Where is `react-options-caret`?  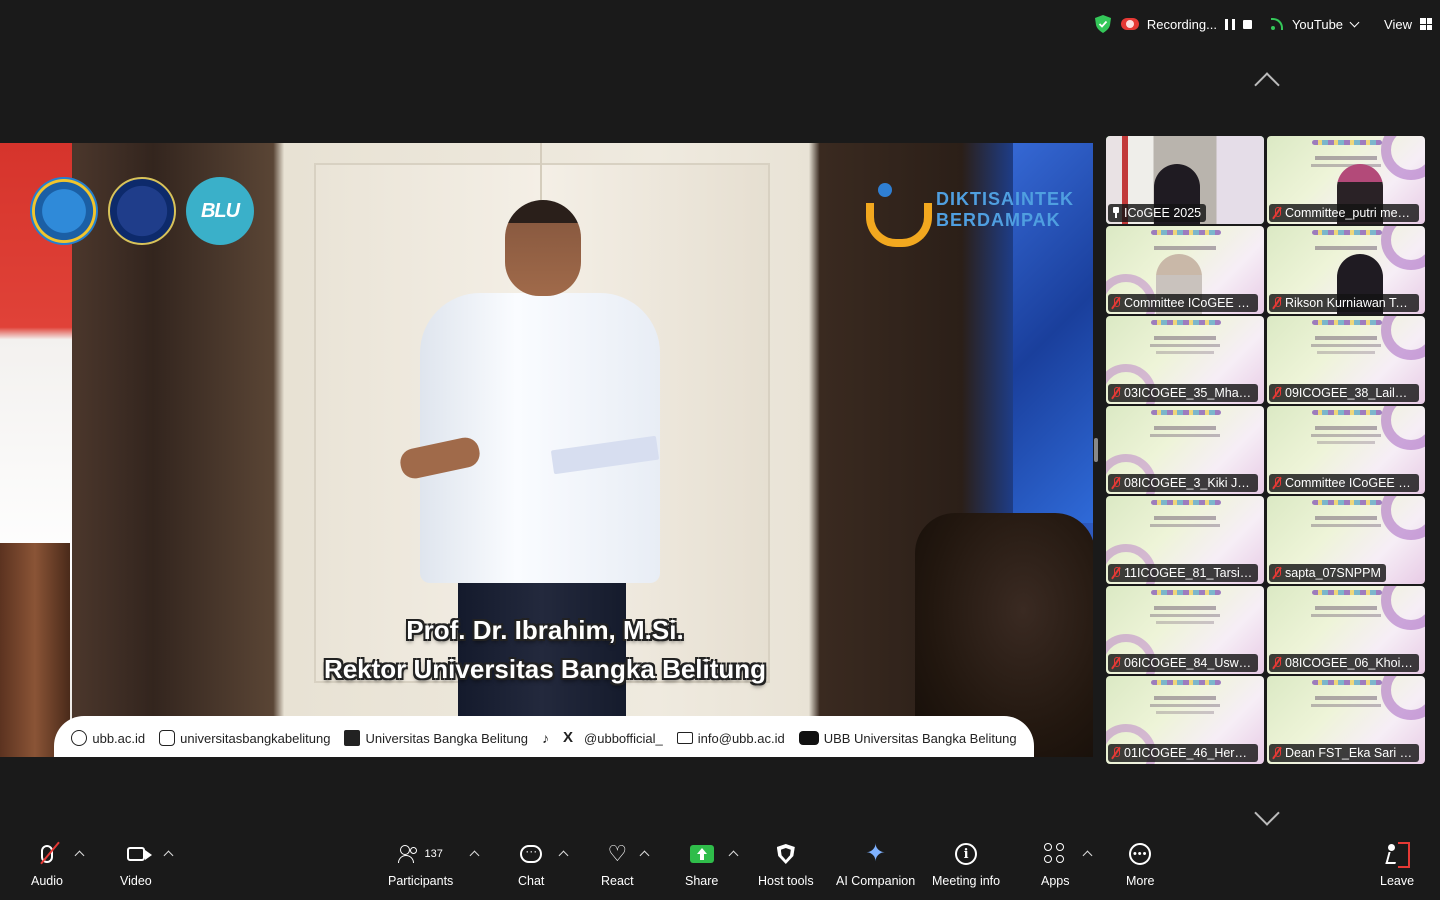 react-options-caret is located at coordinates (644, 855).